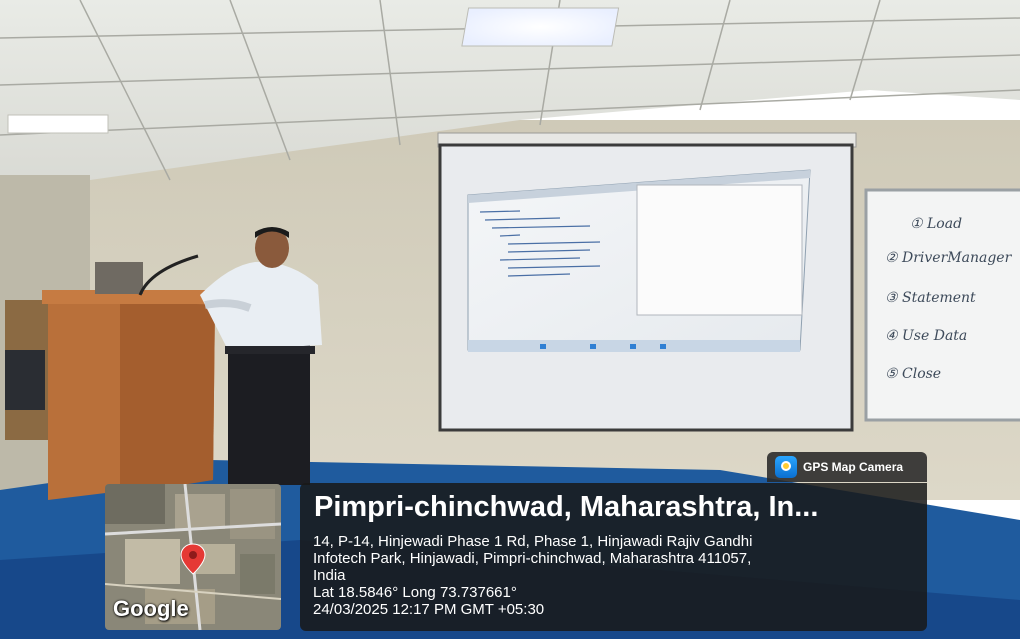  Describe the element at coordinates (930, 298) in the screenshot. I see `svg-text: ③ Statement` at that location.